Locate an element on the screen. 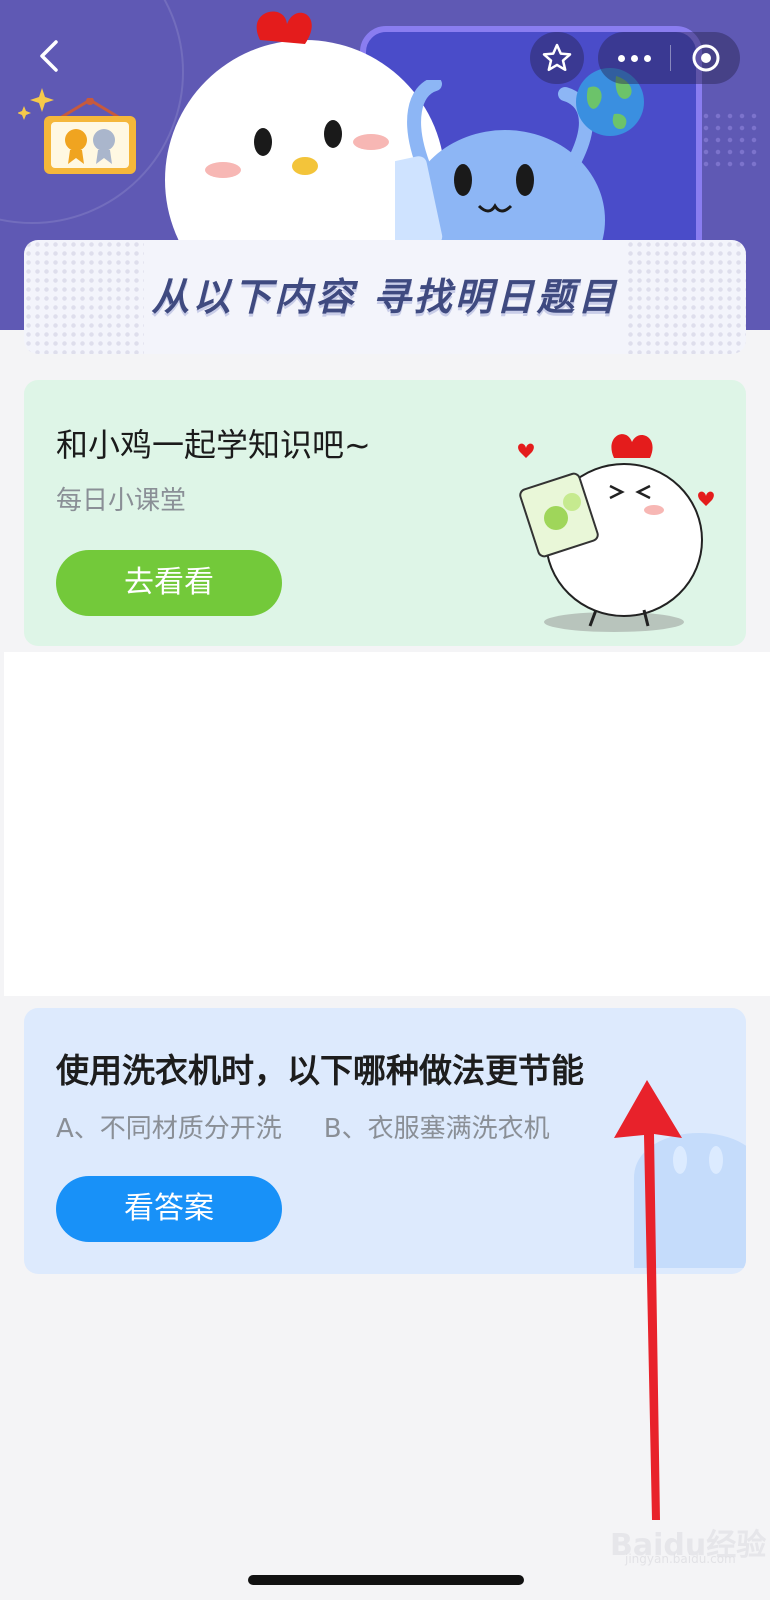 The width and height of the screenshot is (770, 1600). banner-title: 从以下内容 寻找明日题目 is located at coordinates (385, 297).